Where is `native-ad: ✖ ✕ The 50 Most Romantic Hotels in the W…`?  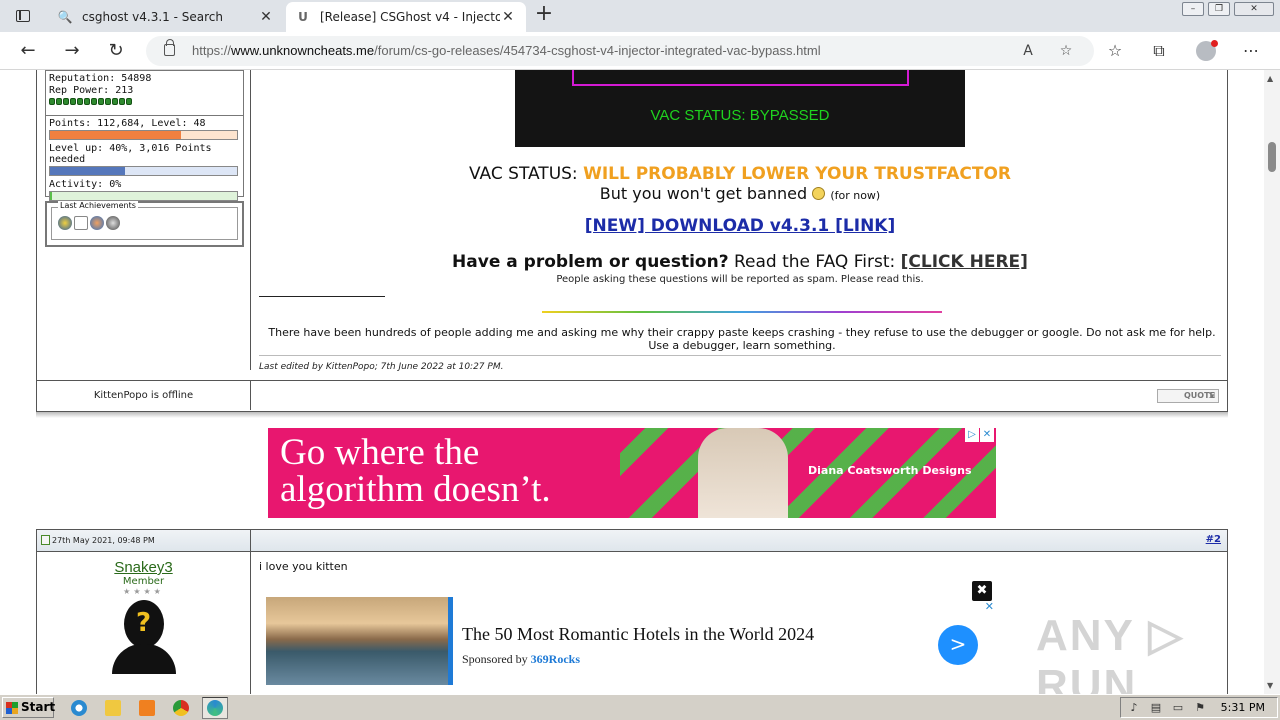 native-ad: ✖ ✕ The 50 Most Romantic Hotels in the W… is located at coordinates (631, 635).